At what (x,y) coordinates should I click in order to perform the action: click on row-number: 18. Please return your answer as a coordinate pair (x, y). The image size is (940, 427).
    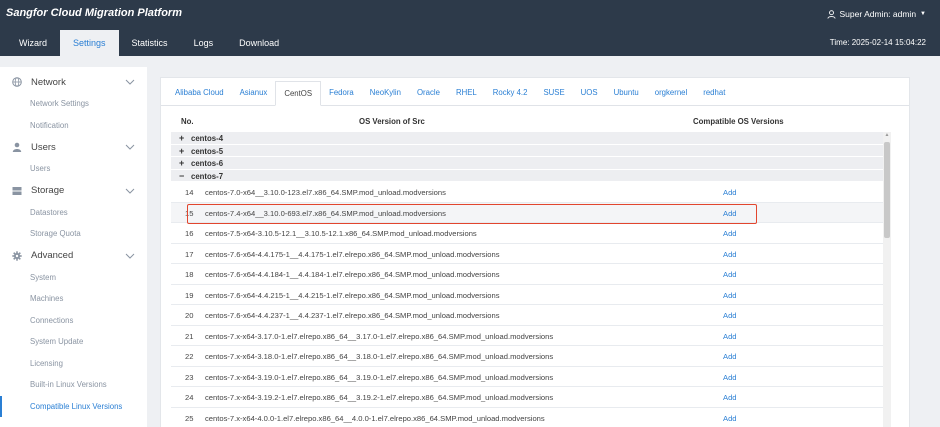
    Looking at the image, I should click on (189, 274).